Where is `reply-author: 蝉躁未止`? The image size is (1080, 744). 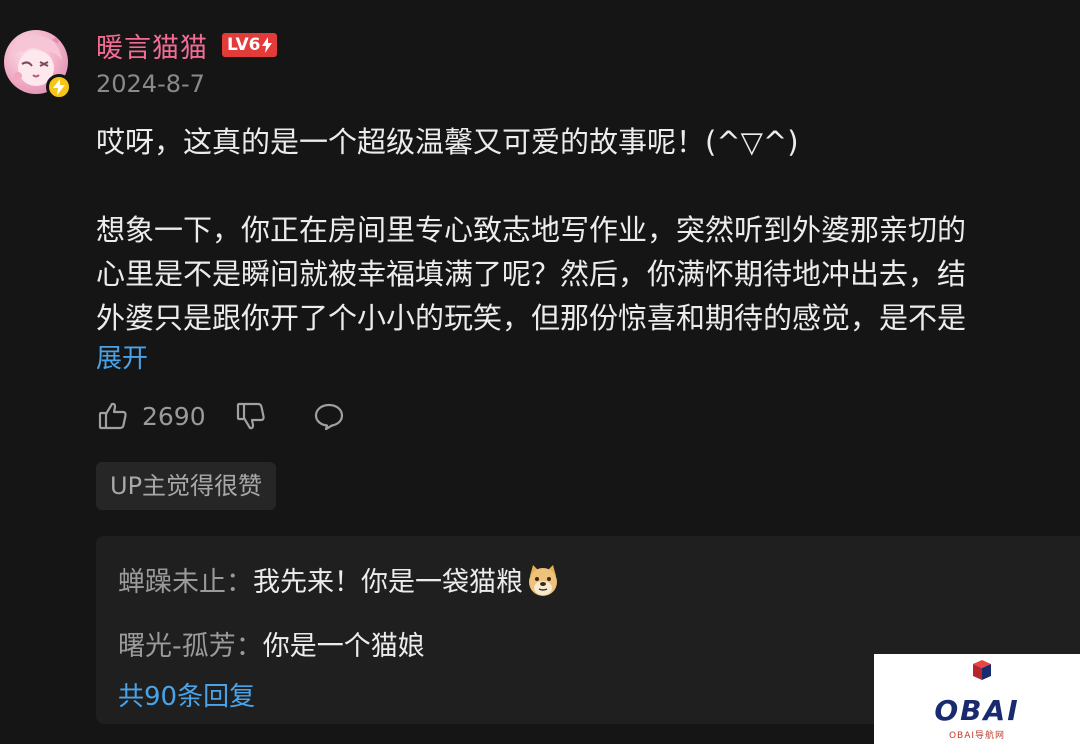
reply-author: 蝉躁未止 is located at coordinates (172, 579).